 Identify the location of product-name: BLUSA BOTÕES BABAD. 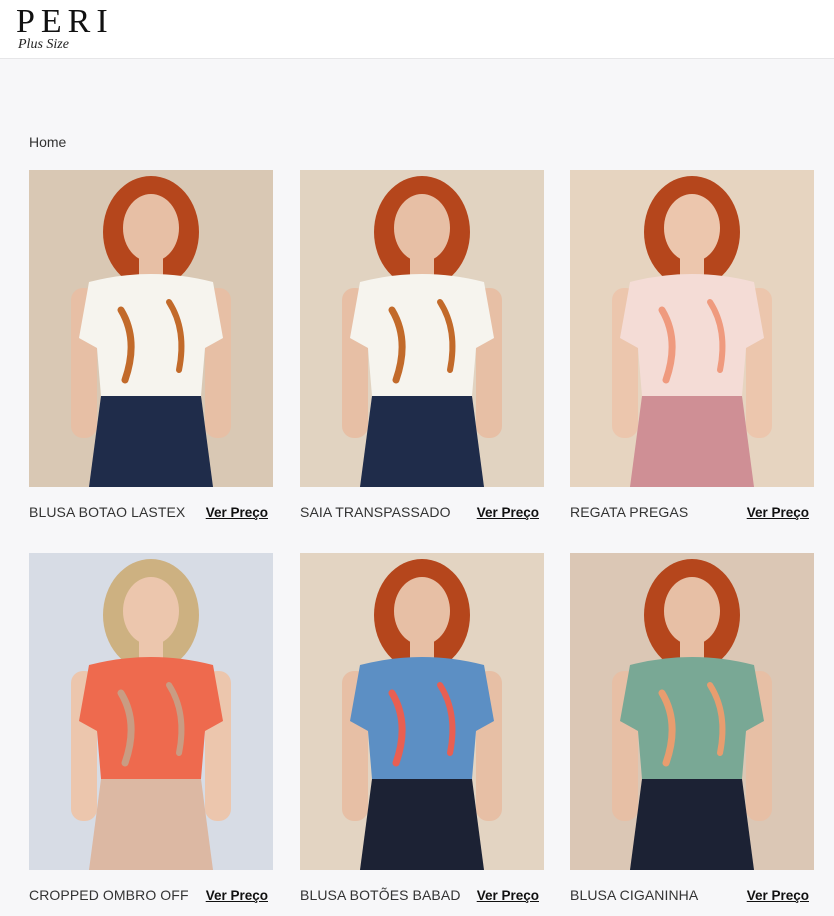
(380, 895).